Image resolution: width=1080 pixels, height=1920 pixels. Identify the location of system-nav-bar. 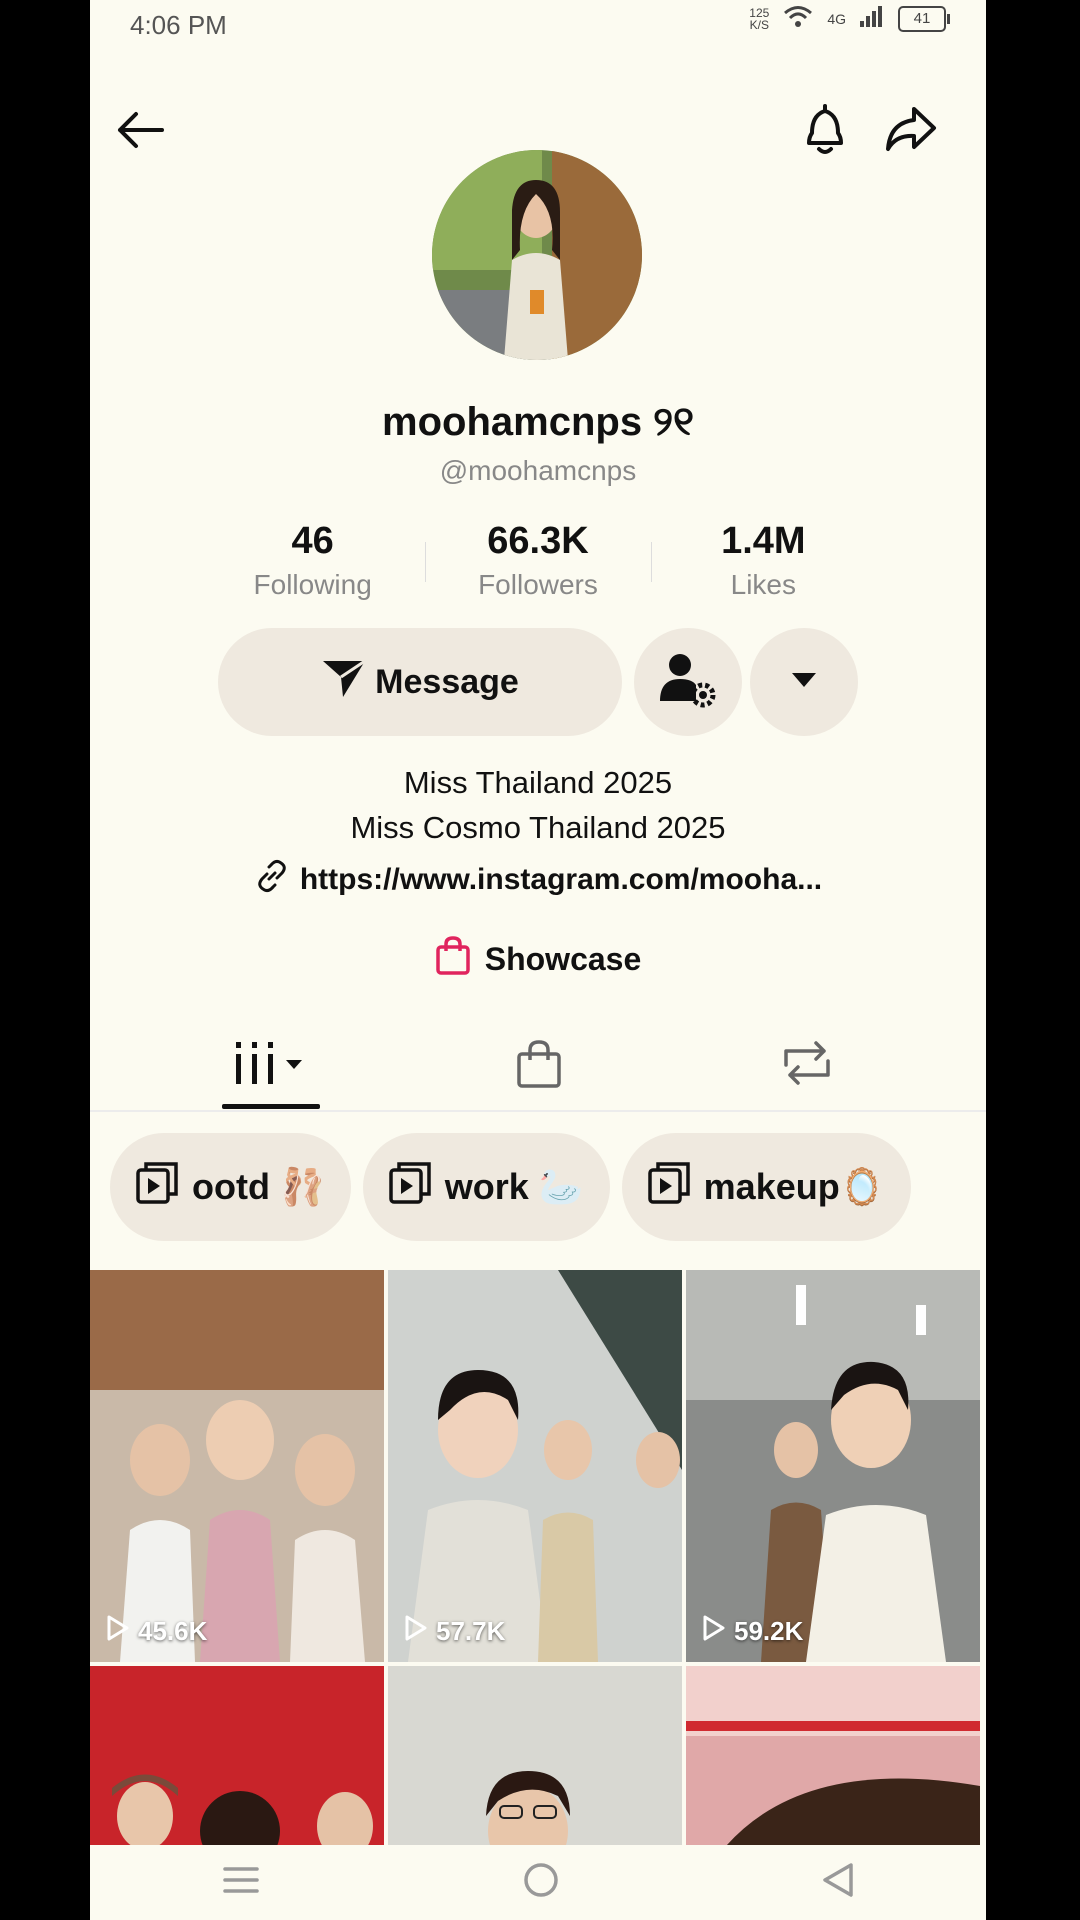
(538, 1882).